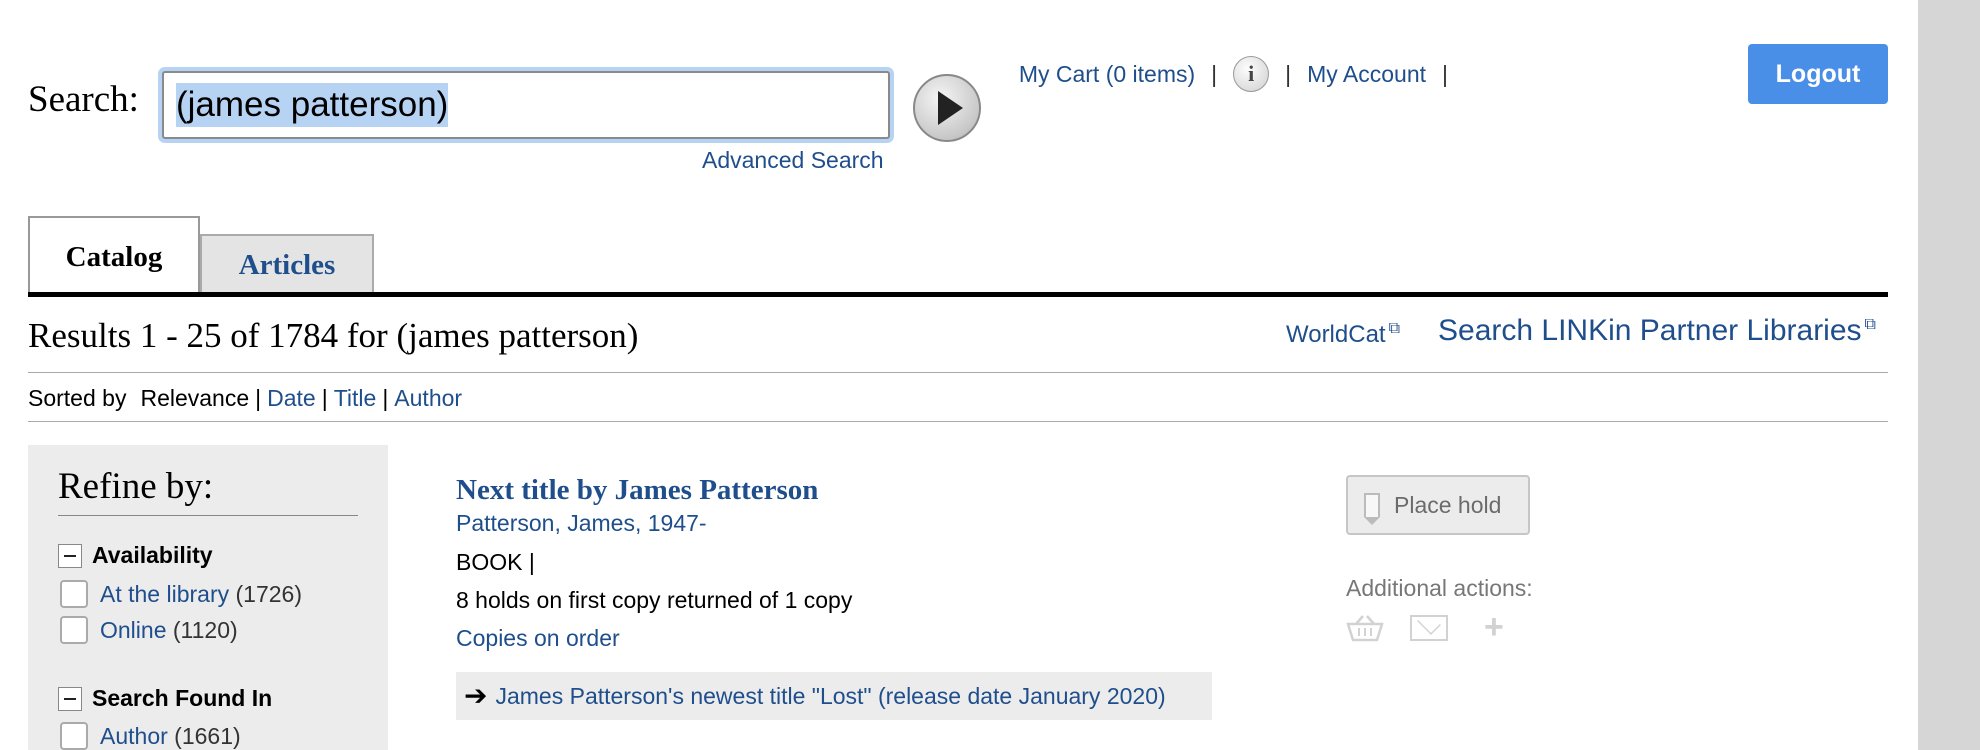 The image size is (1980, 750). Describe the element at coordinates (83, 99) in the screenshot. I see `search-label: Search:` at that location.